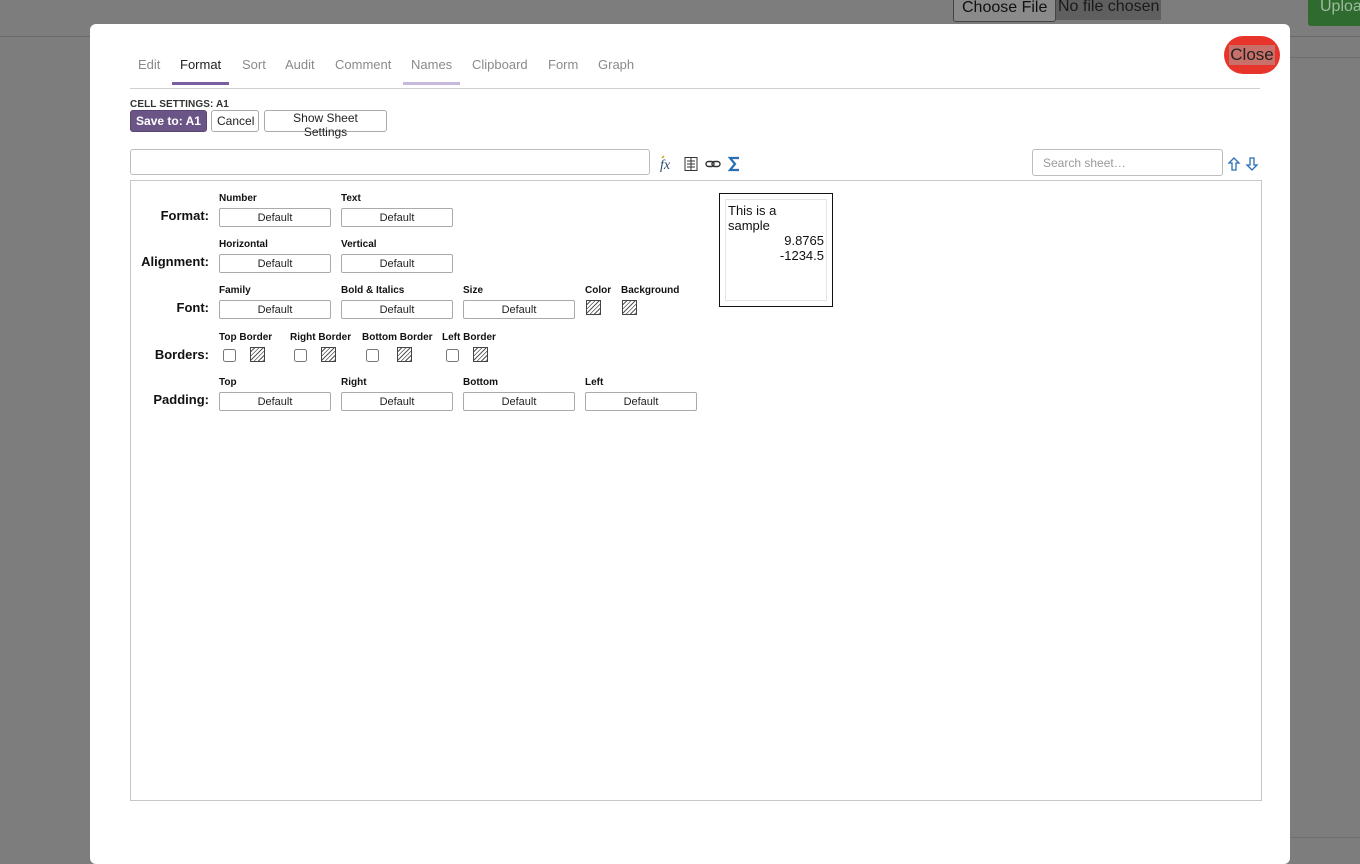 This screenshot has width=1360, height=864. I want to click on range-list-icon, so click(691, 164).